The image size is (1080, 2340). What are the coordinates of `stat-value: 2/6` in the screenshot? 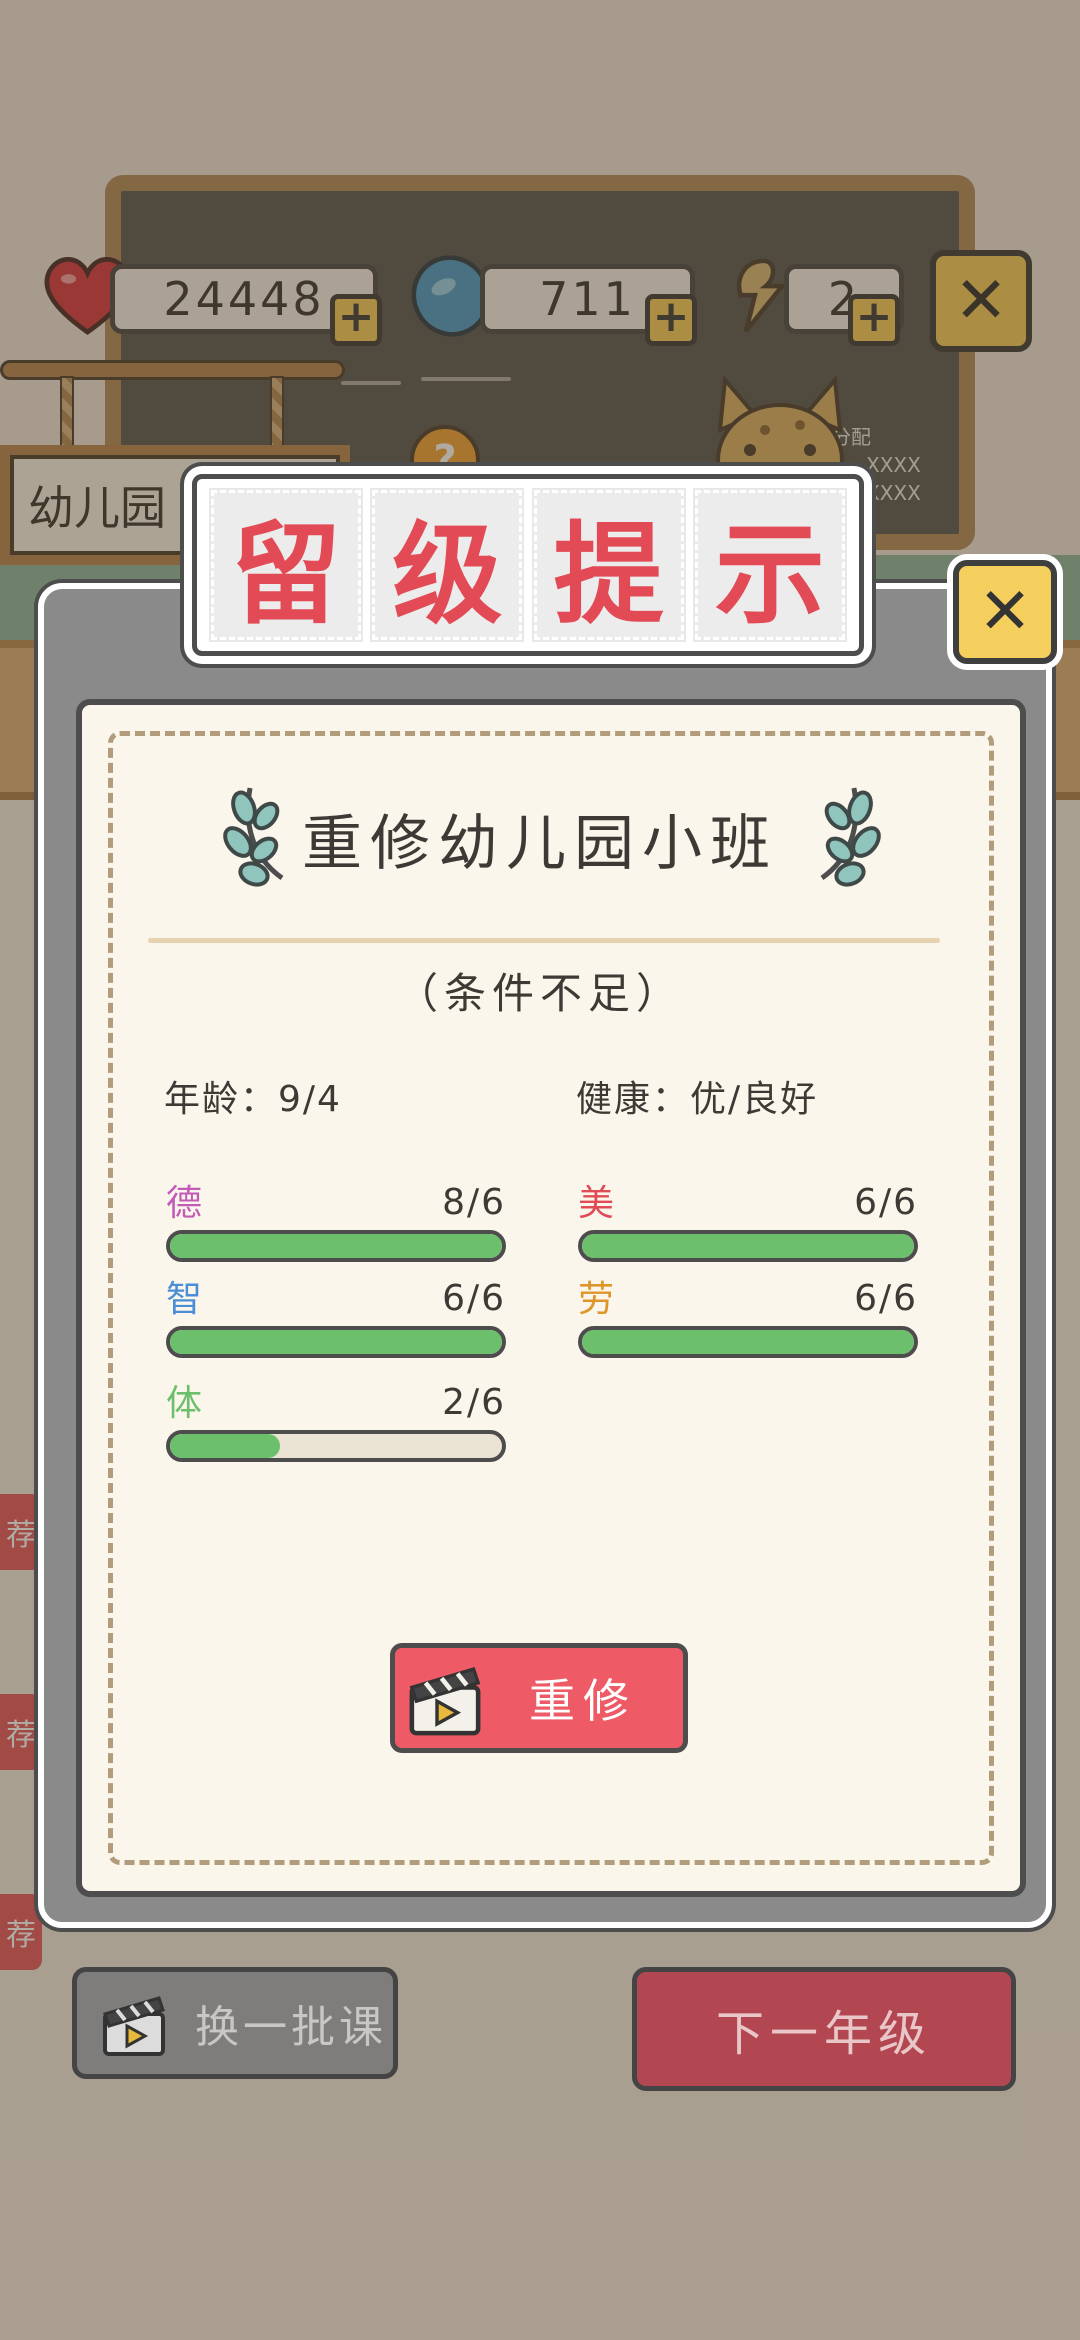 It's located at (474, 1402).